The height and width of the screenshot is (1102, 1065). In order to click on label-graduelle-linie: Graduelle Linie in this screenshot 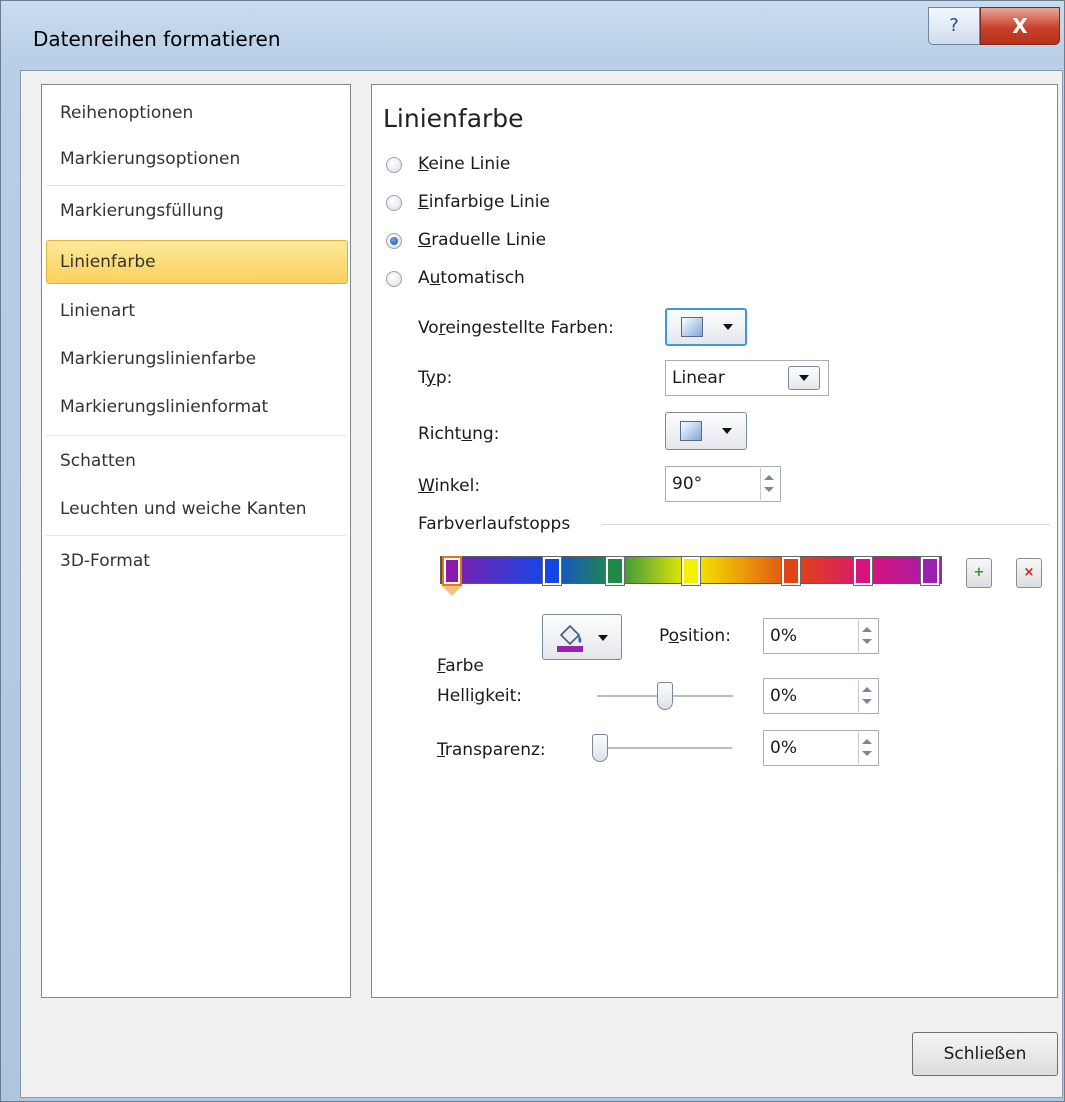, I will do `click(482, 240)`.